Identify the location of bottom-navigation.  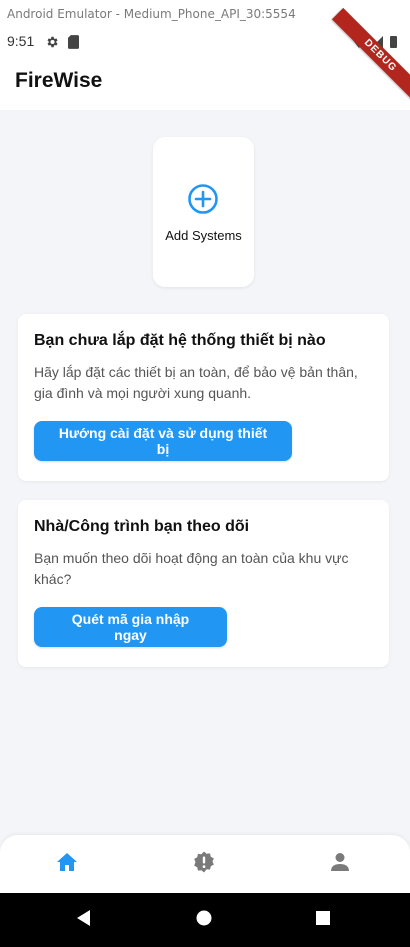
(205, 864).